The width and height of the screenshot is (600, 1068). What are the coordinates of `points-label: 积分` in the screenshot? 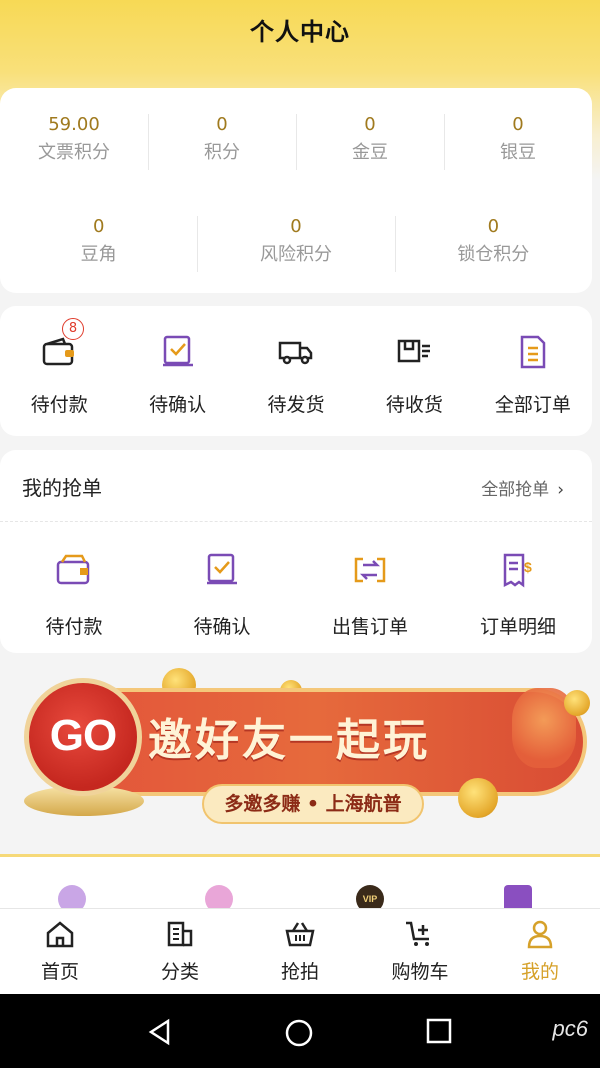 It's located at (222, 152).